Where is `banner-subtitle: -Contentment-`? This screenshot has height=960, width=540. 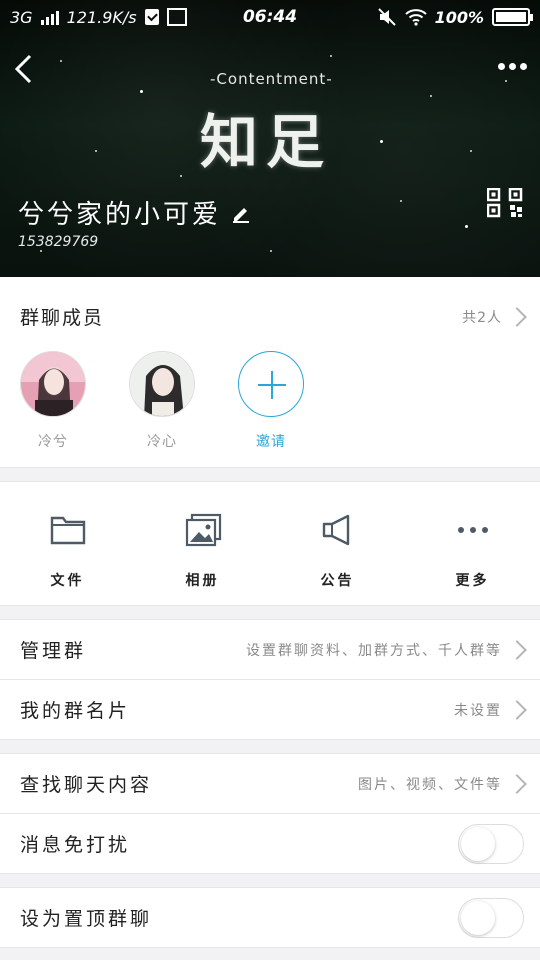 banner-subtitle: -Contentment- is located at coordinates (271, 79).